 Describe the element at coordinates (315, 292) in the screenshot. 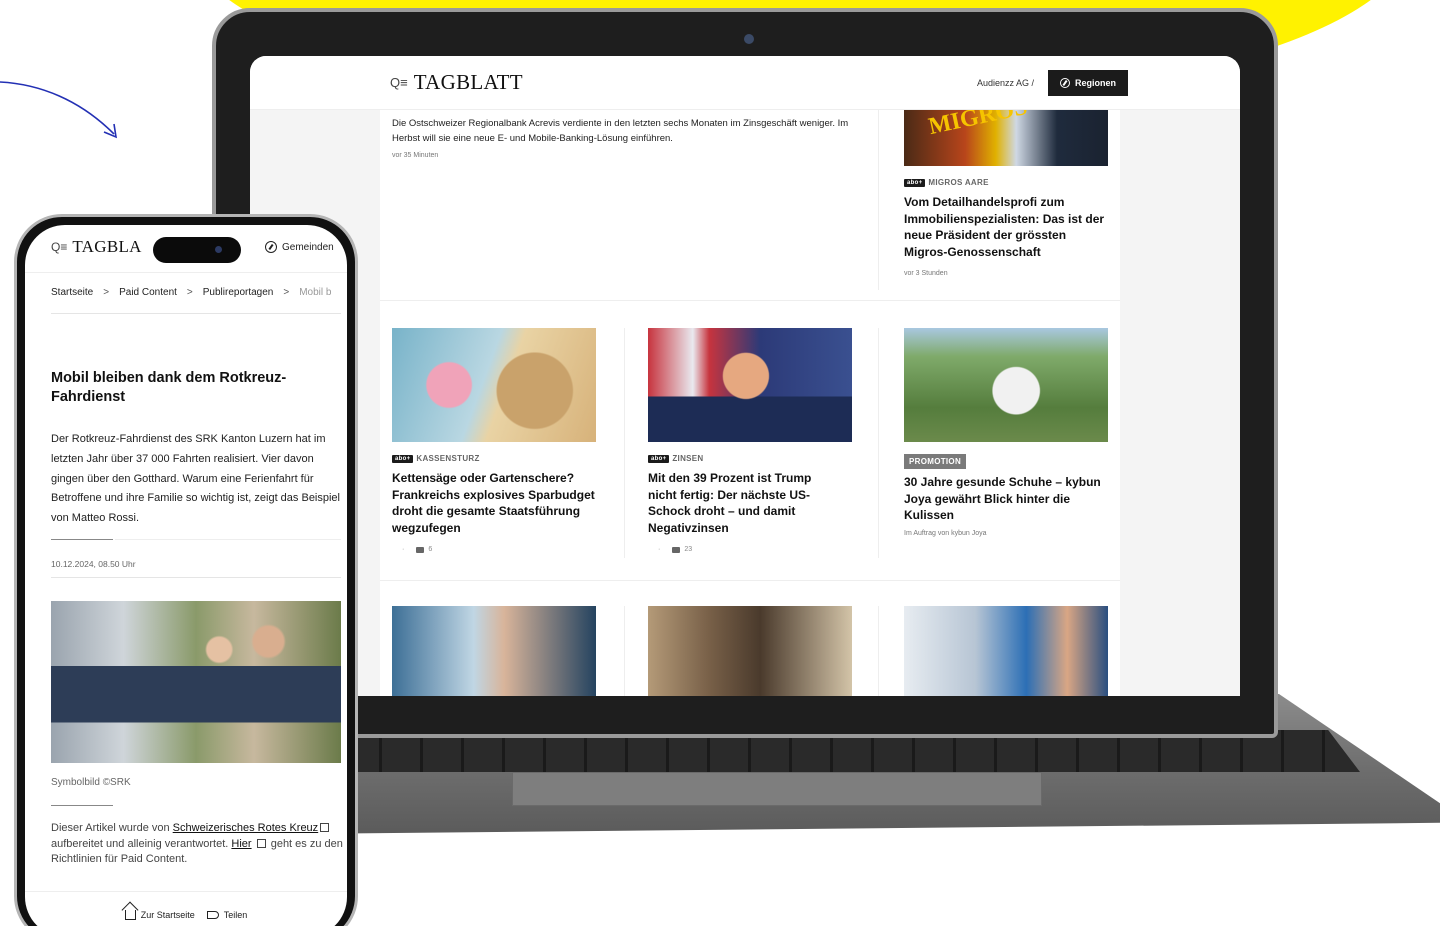

I see `breadcrumb-current: Mobil b` at that location.